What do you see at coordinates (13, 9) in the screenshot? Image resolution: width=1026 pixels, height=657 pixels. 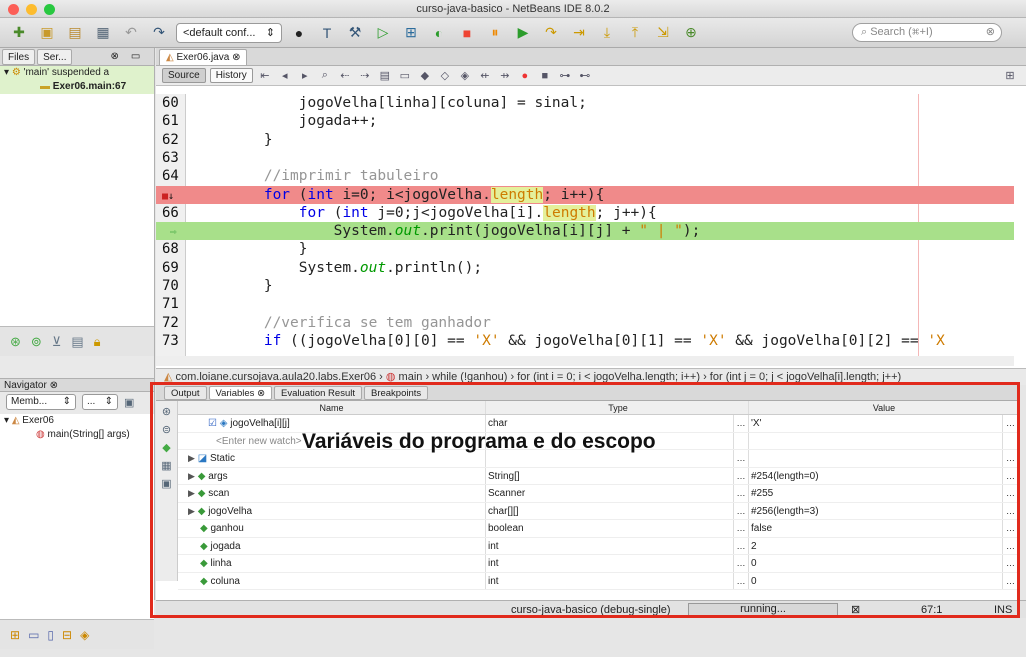 I see `close-window-button` at bounding box center [13, 9].